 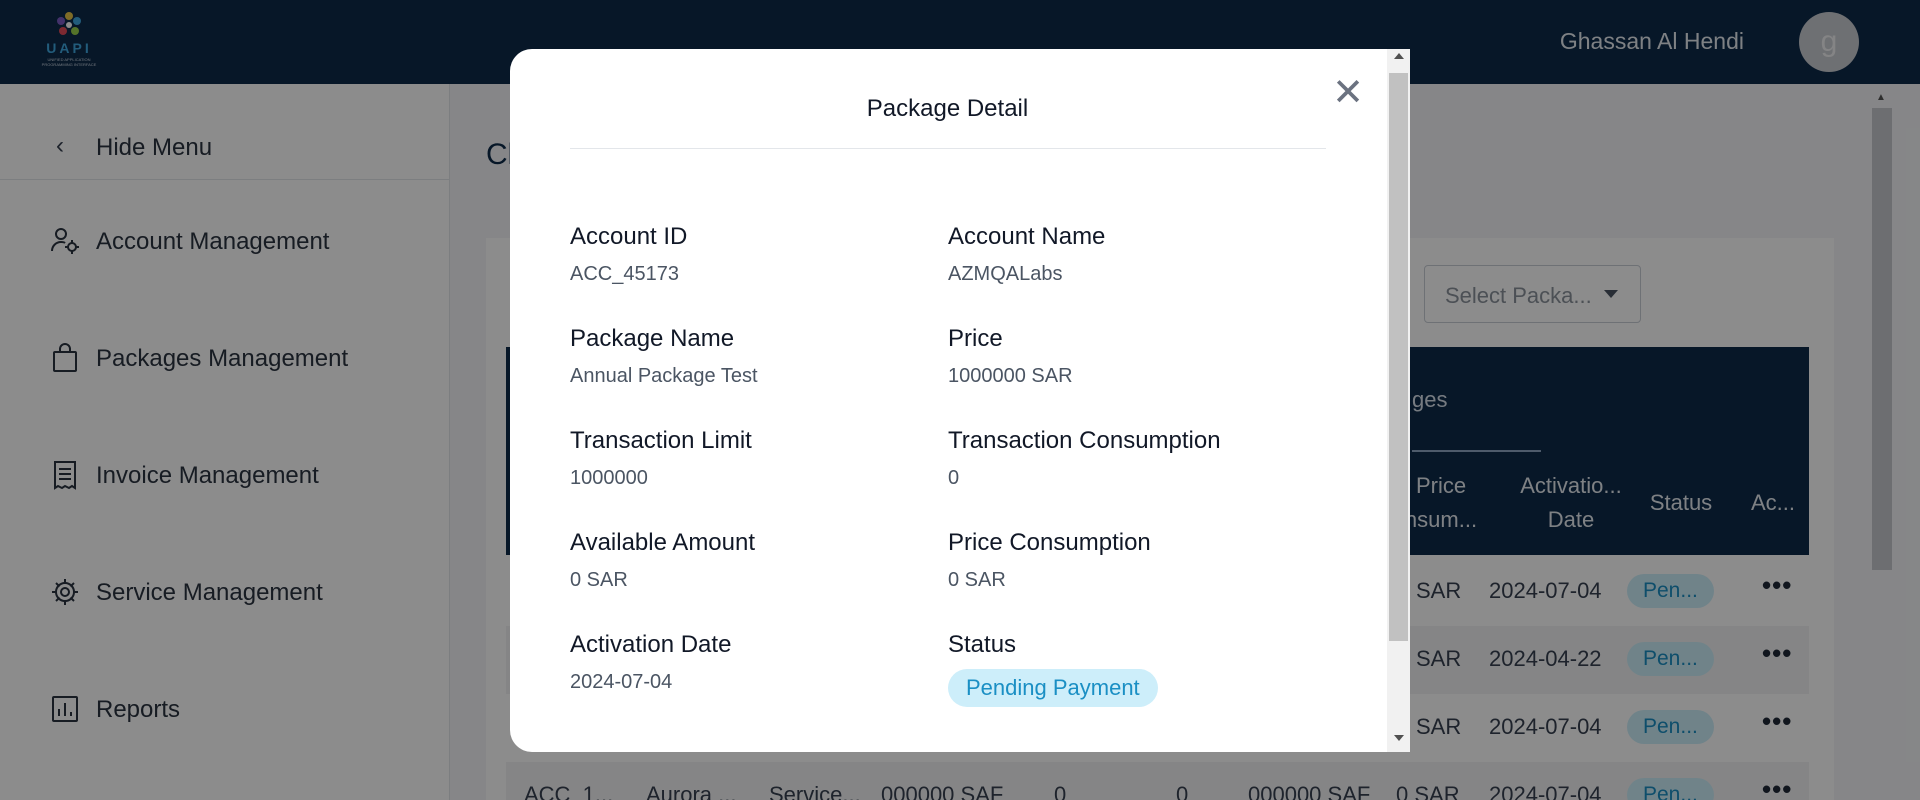 I want to click on modal-divider, so click(x=948, y=148).